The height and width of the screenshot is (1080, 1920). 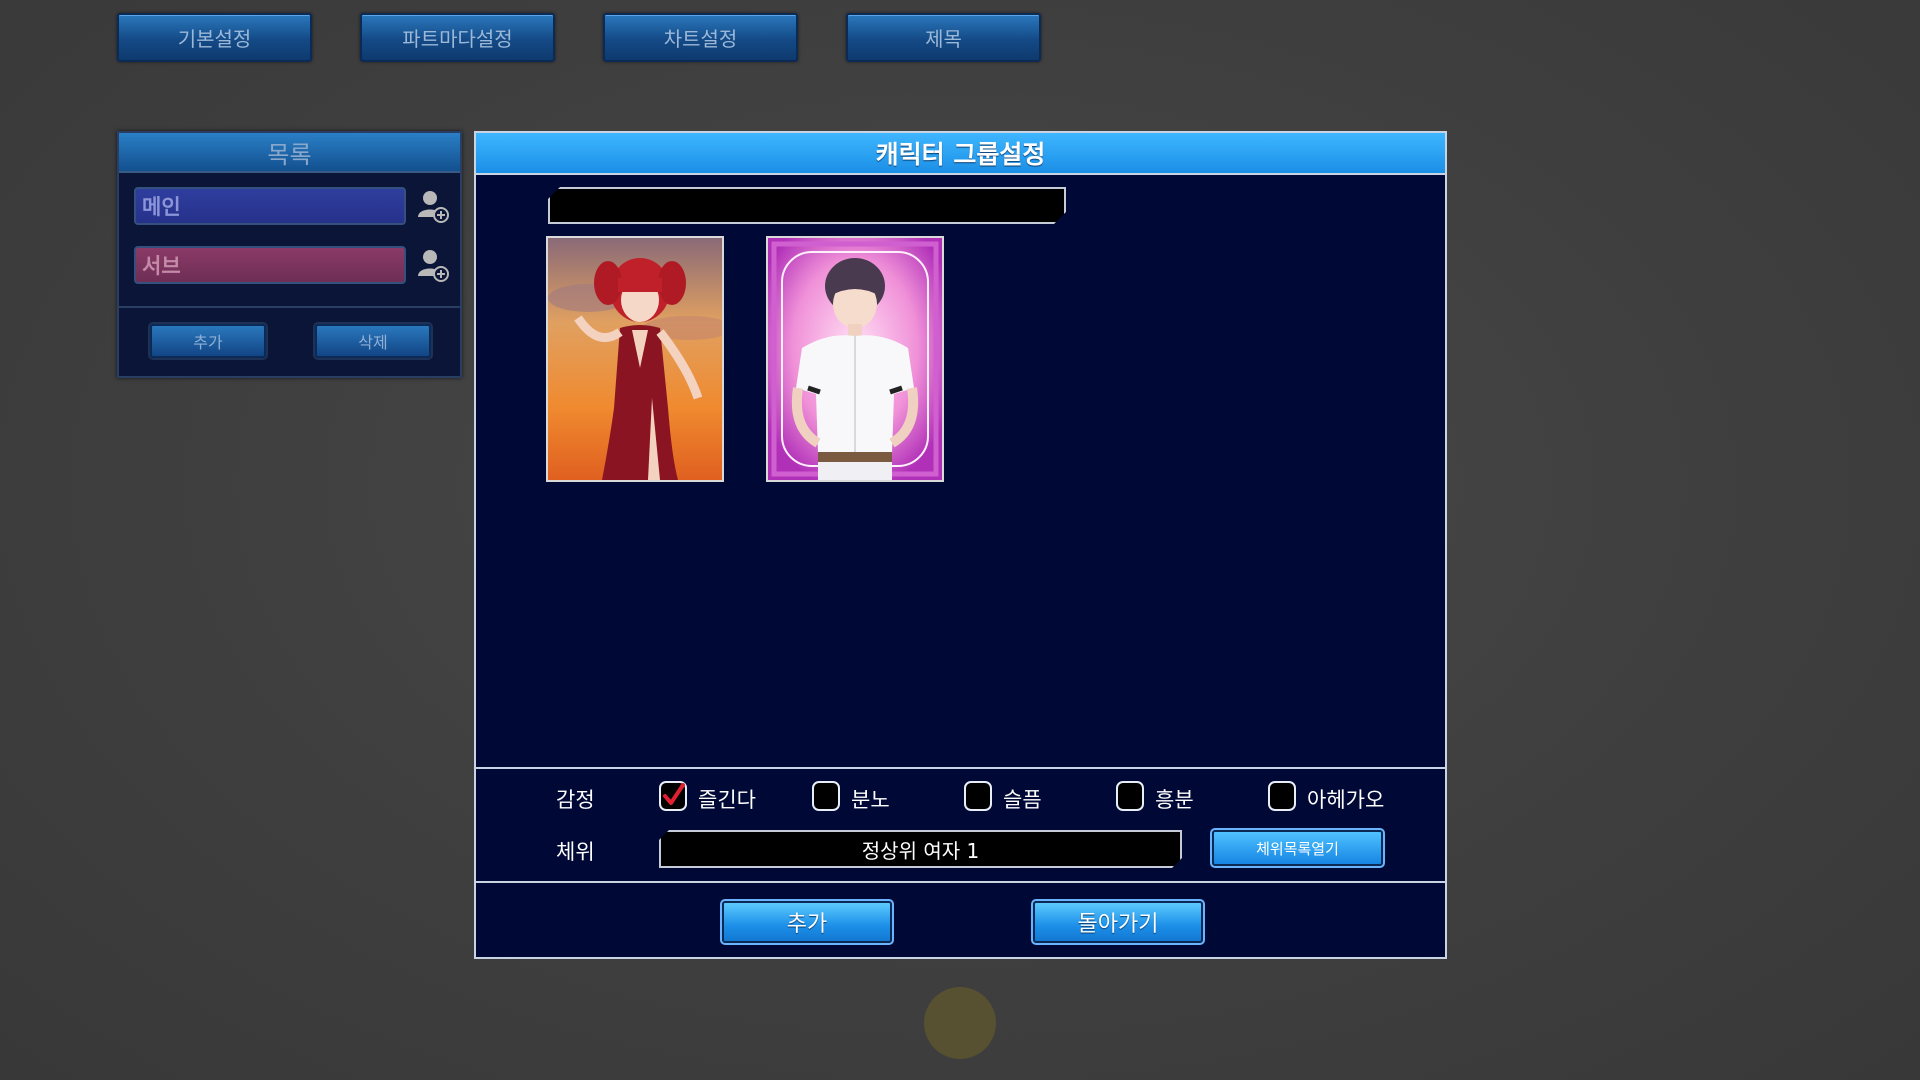 What do you see at coordinates (870, 800) in the screenshot?
I see `emotion-option-label: 분노` at bounding box center [870, 800].